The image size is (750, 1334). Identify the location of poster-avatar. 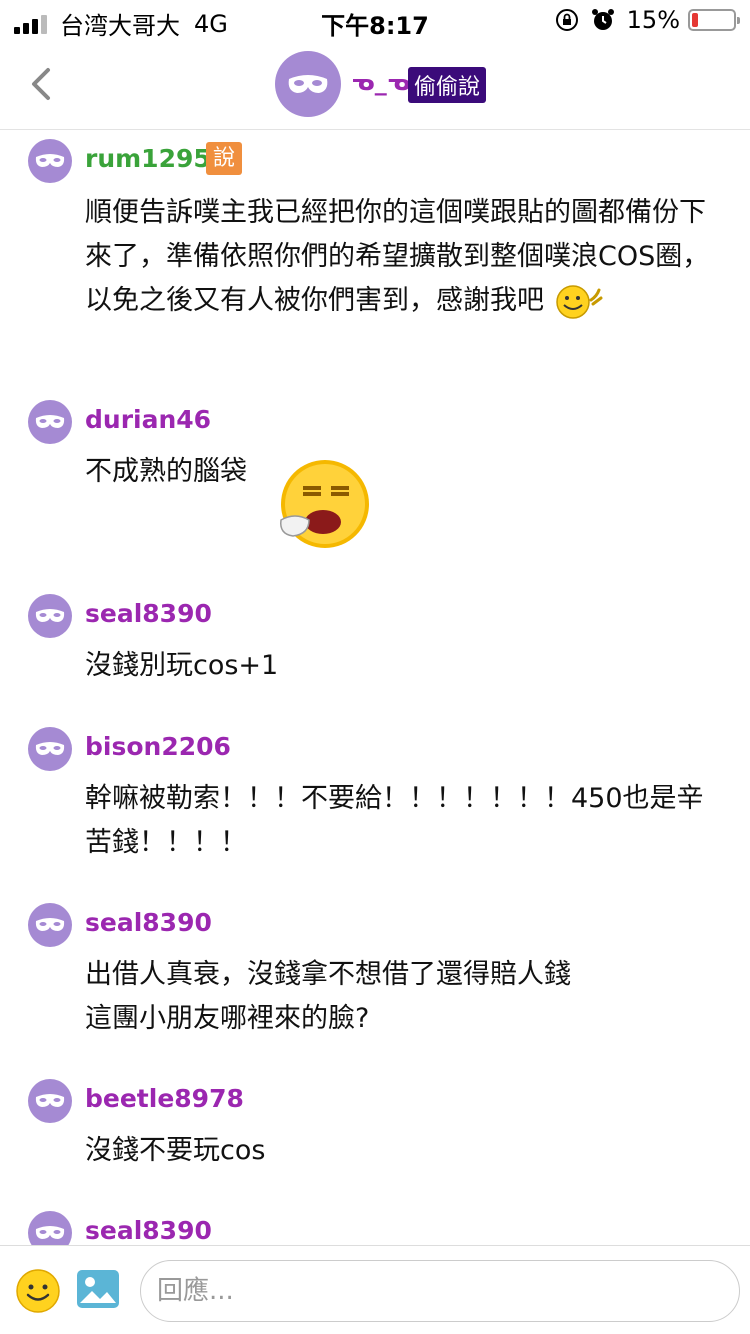
(308, 84).